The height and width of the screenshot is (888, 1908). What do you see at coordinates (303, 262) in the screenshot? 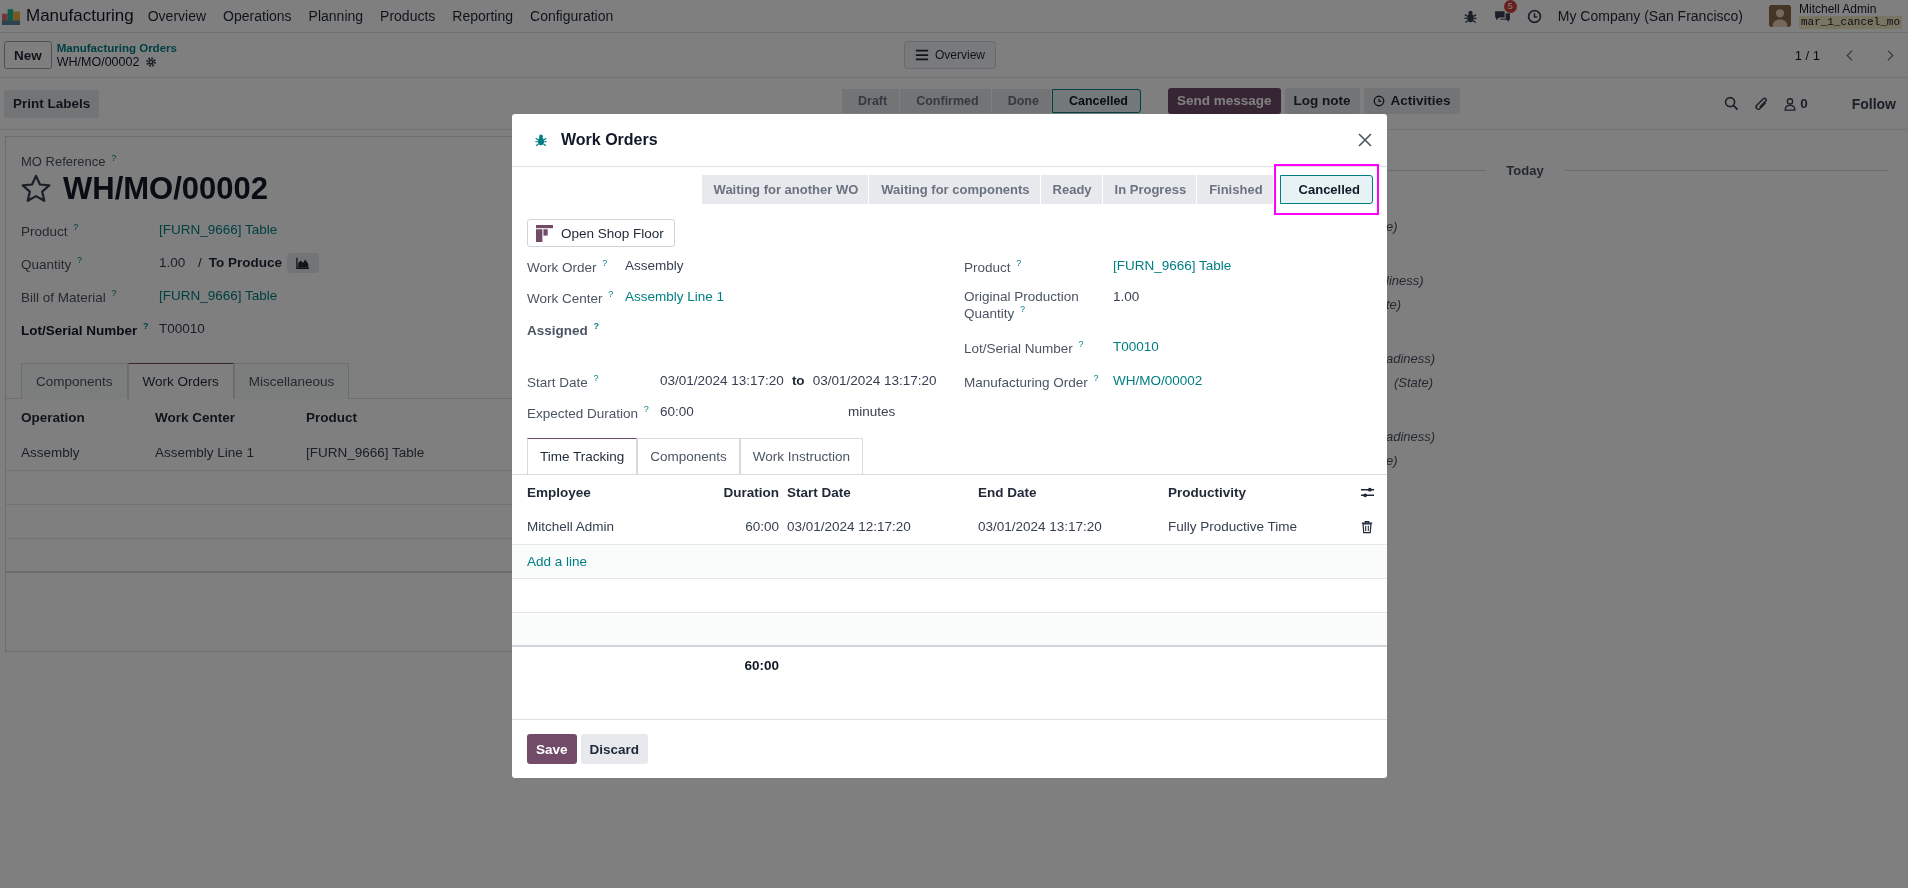
I see `forecast-button` at bounding box center [303, 262].